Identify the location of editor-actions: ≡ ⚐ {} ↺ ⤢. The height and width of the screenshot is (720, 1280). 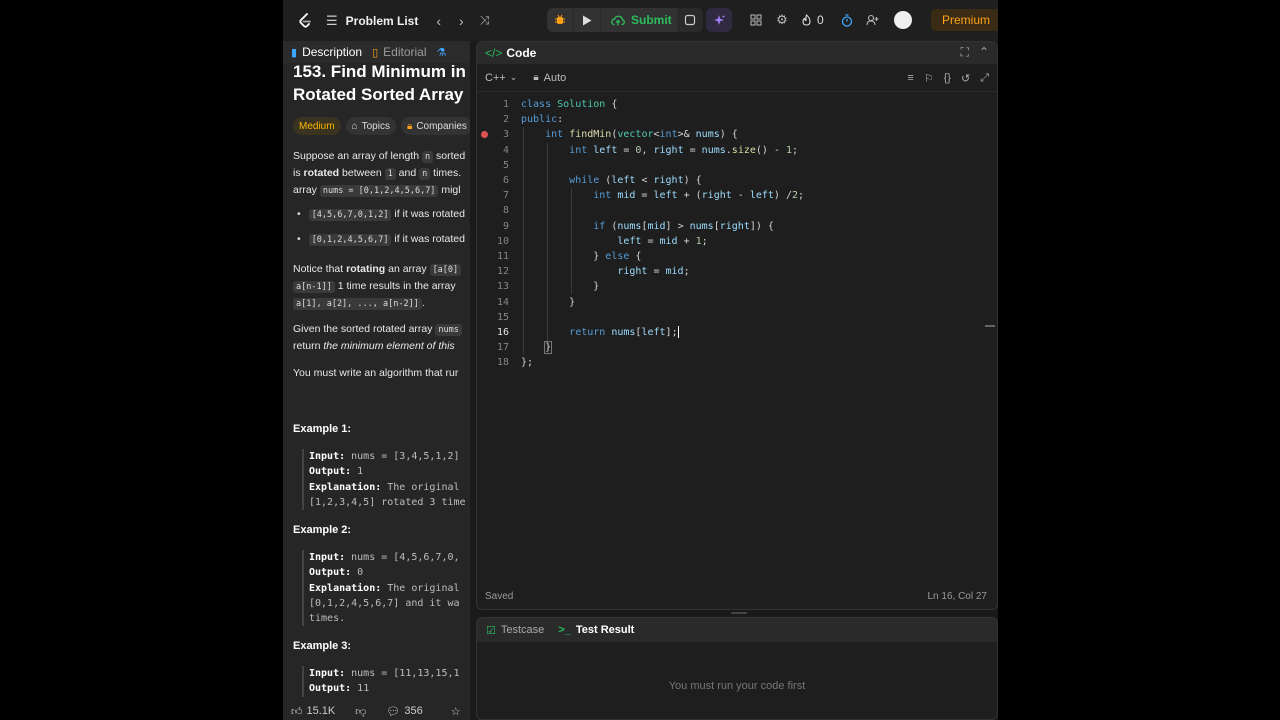
(943, 78).